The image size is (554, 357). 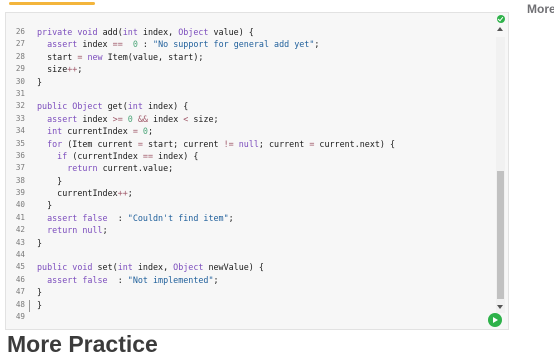 What do you see at coordinates (97, 56) in the screenshot?
I see `code-token: new` at bounding box center [97, 56].